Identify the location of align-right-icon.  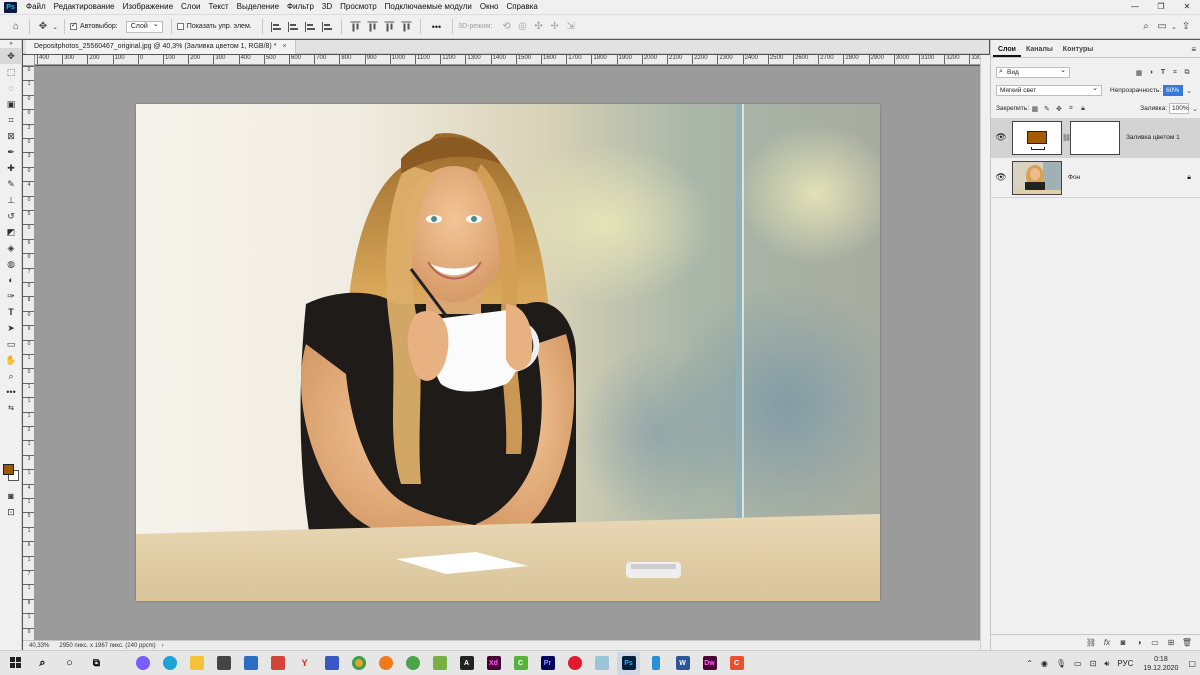
(310, 26).